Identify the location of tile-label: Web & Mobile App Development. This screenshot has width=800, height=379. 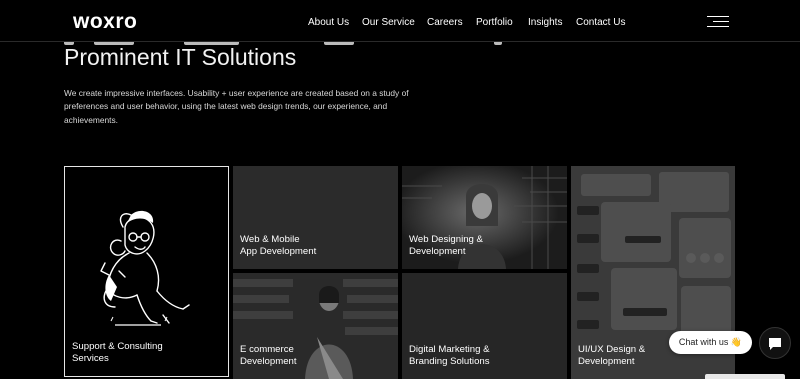
(278, 245).